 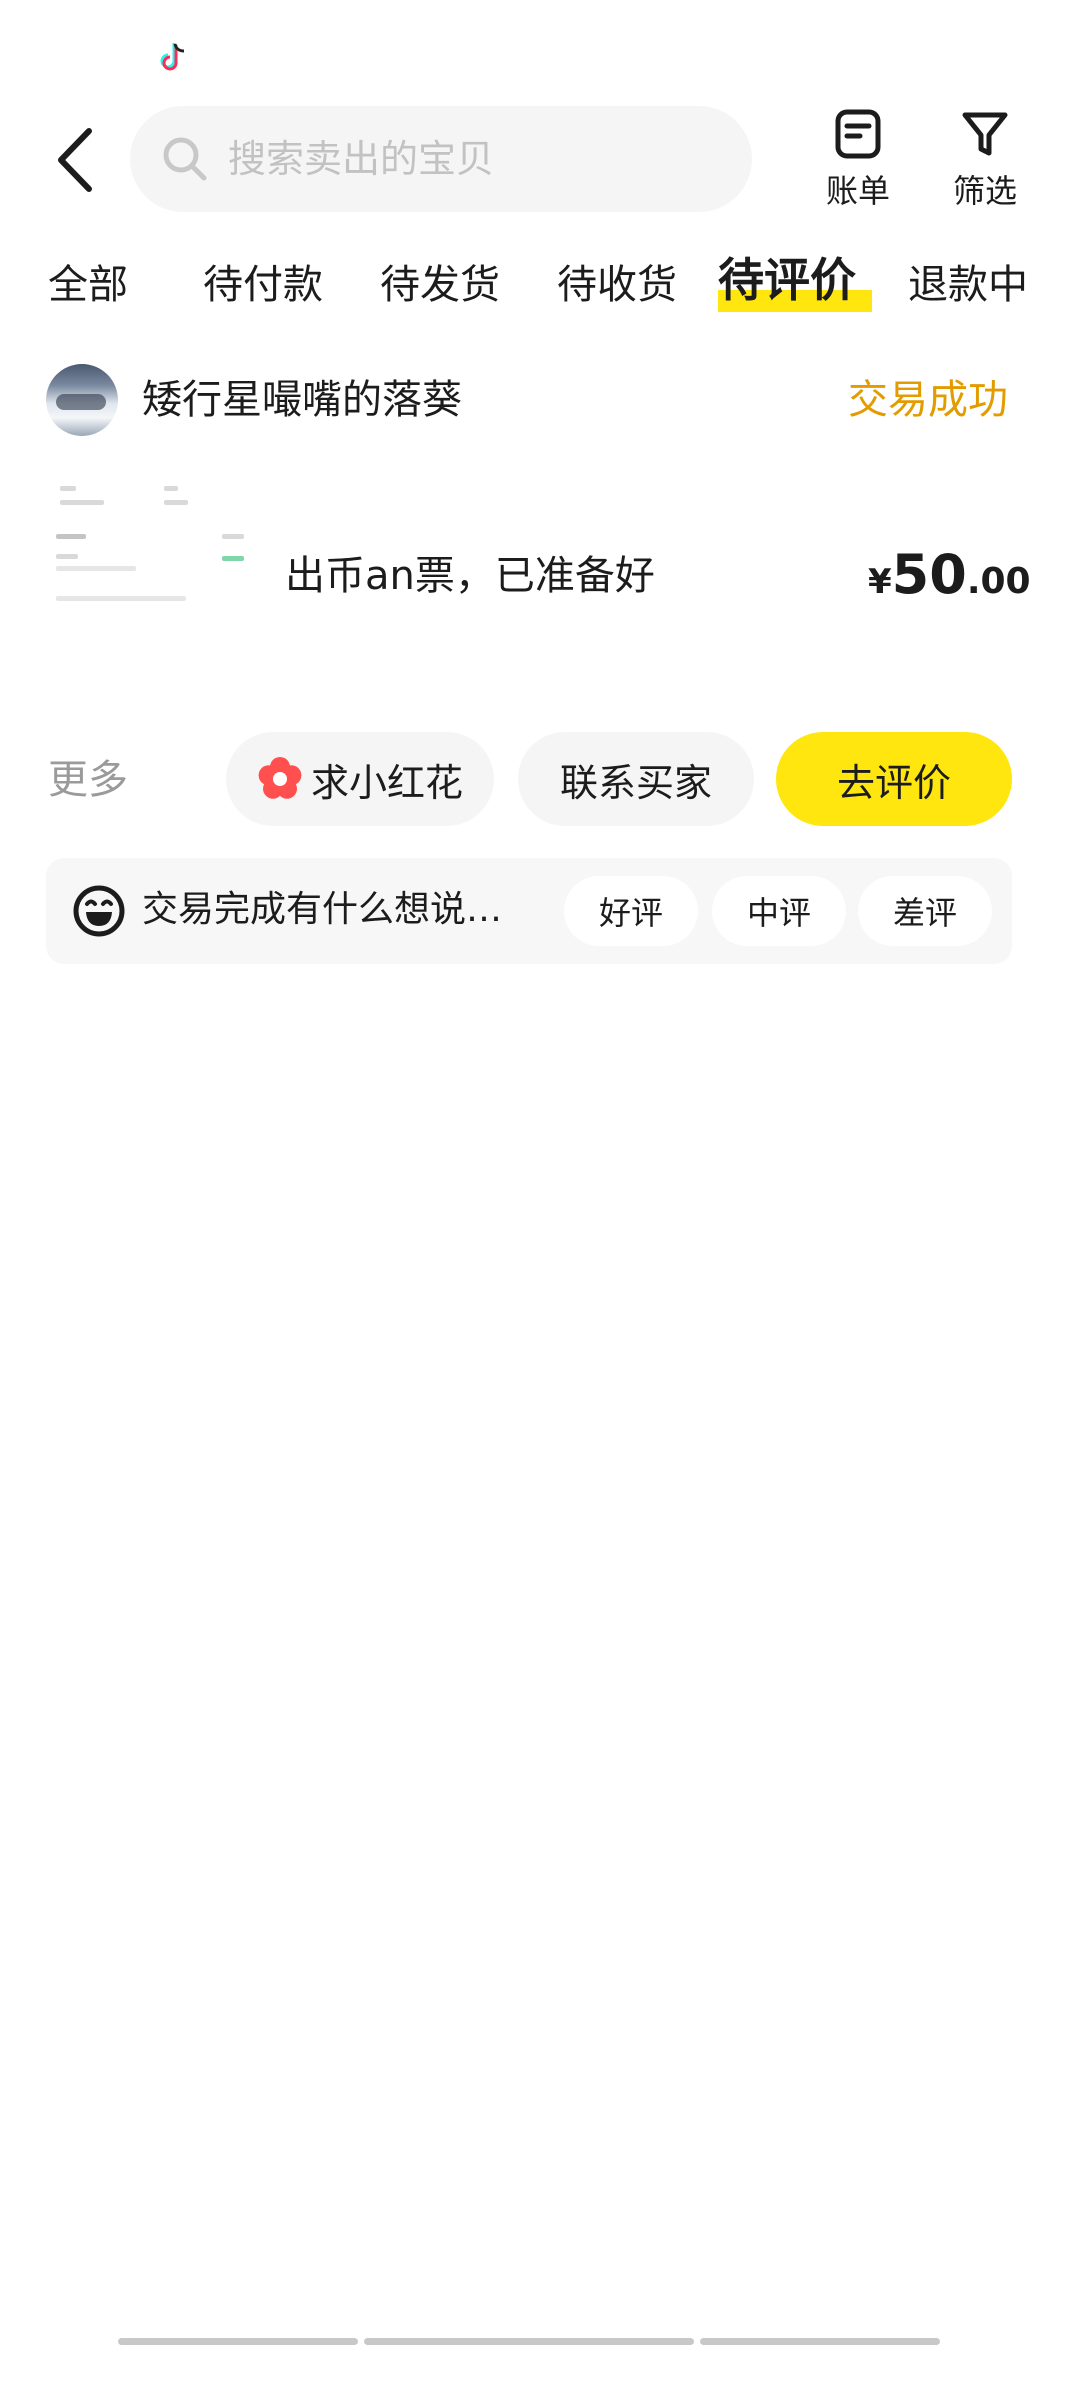 I want to click on price-decimal: .00, so click(x=998, y=581).